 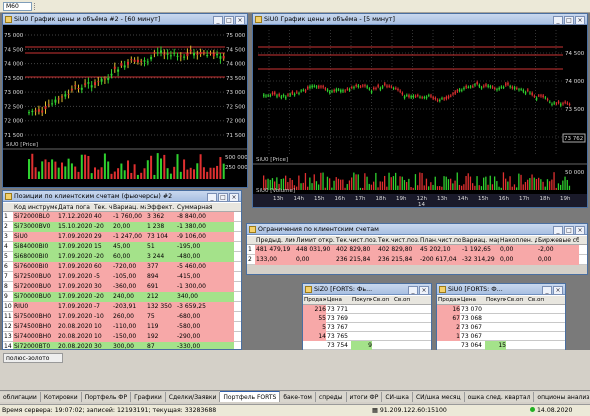 What do you see at coordinates (122, 317) in the screenshot?
I see `table-row: 11 Si75000BH0 17.09.2020 -10 260,00 75 -680,00` at bounding box center [122, 317].